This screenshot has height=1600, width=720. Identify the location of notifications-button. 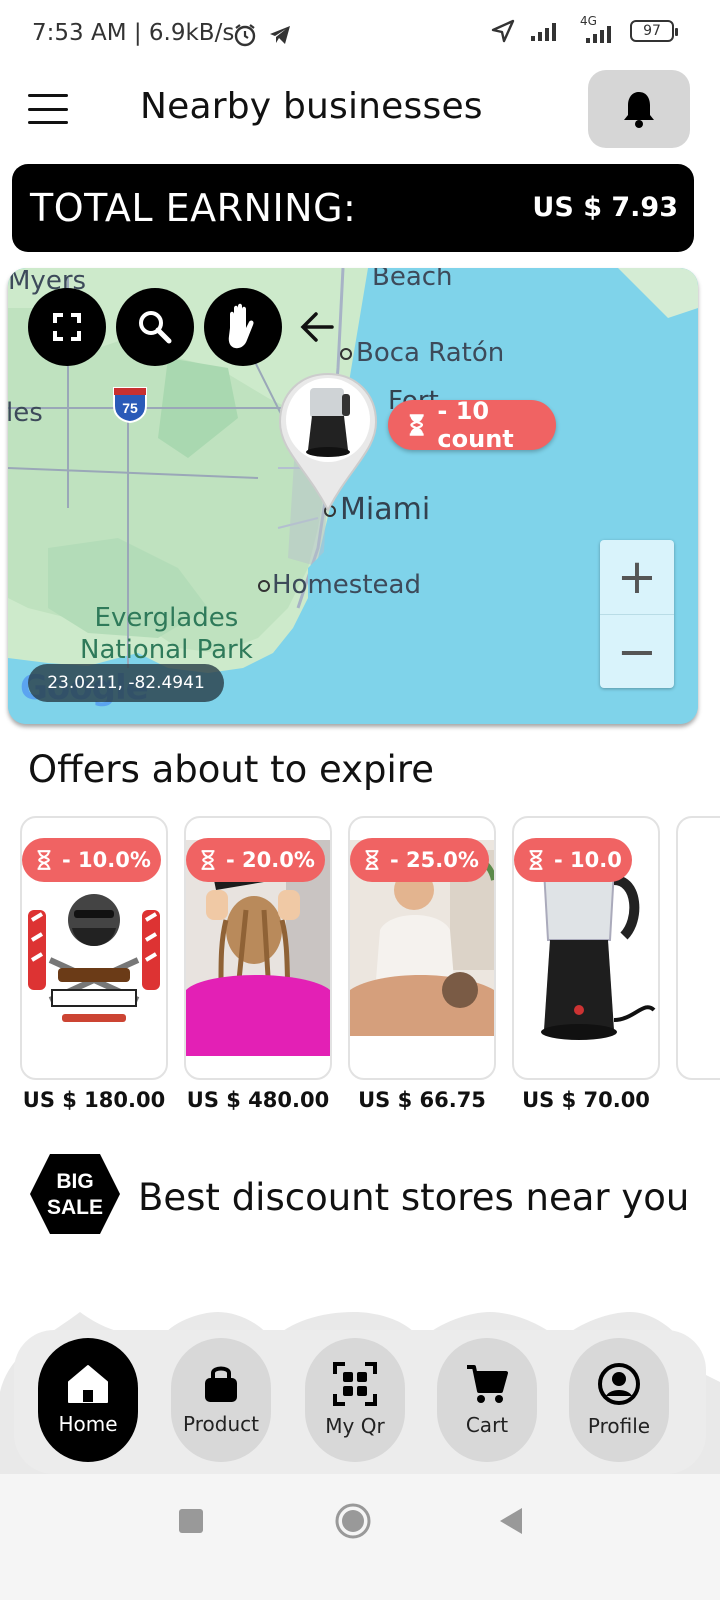
(639, 109).